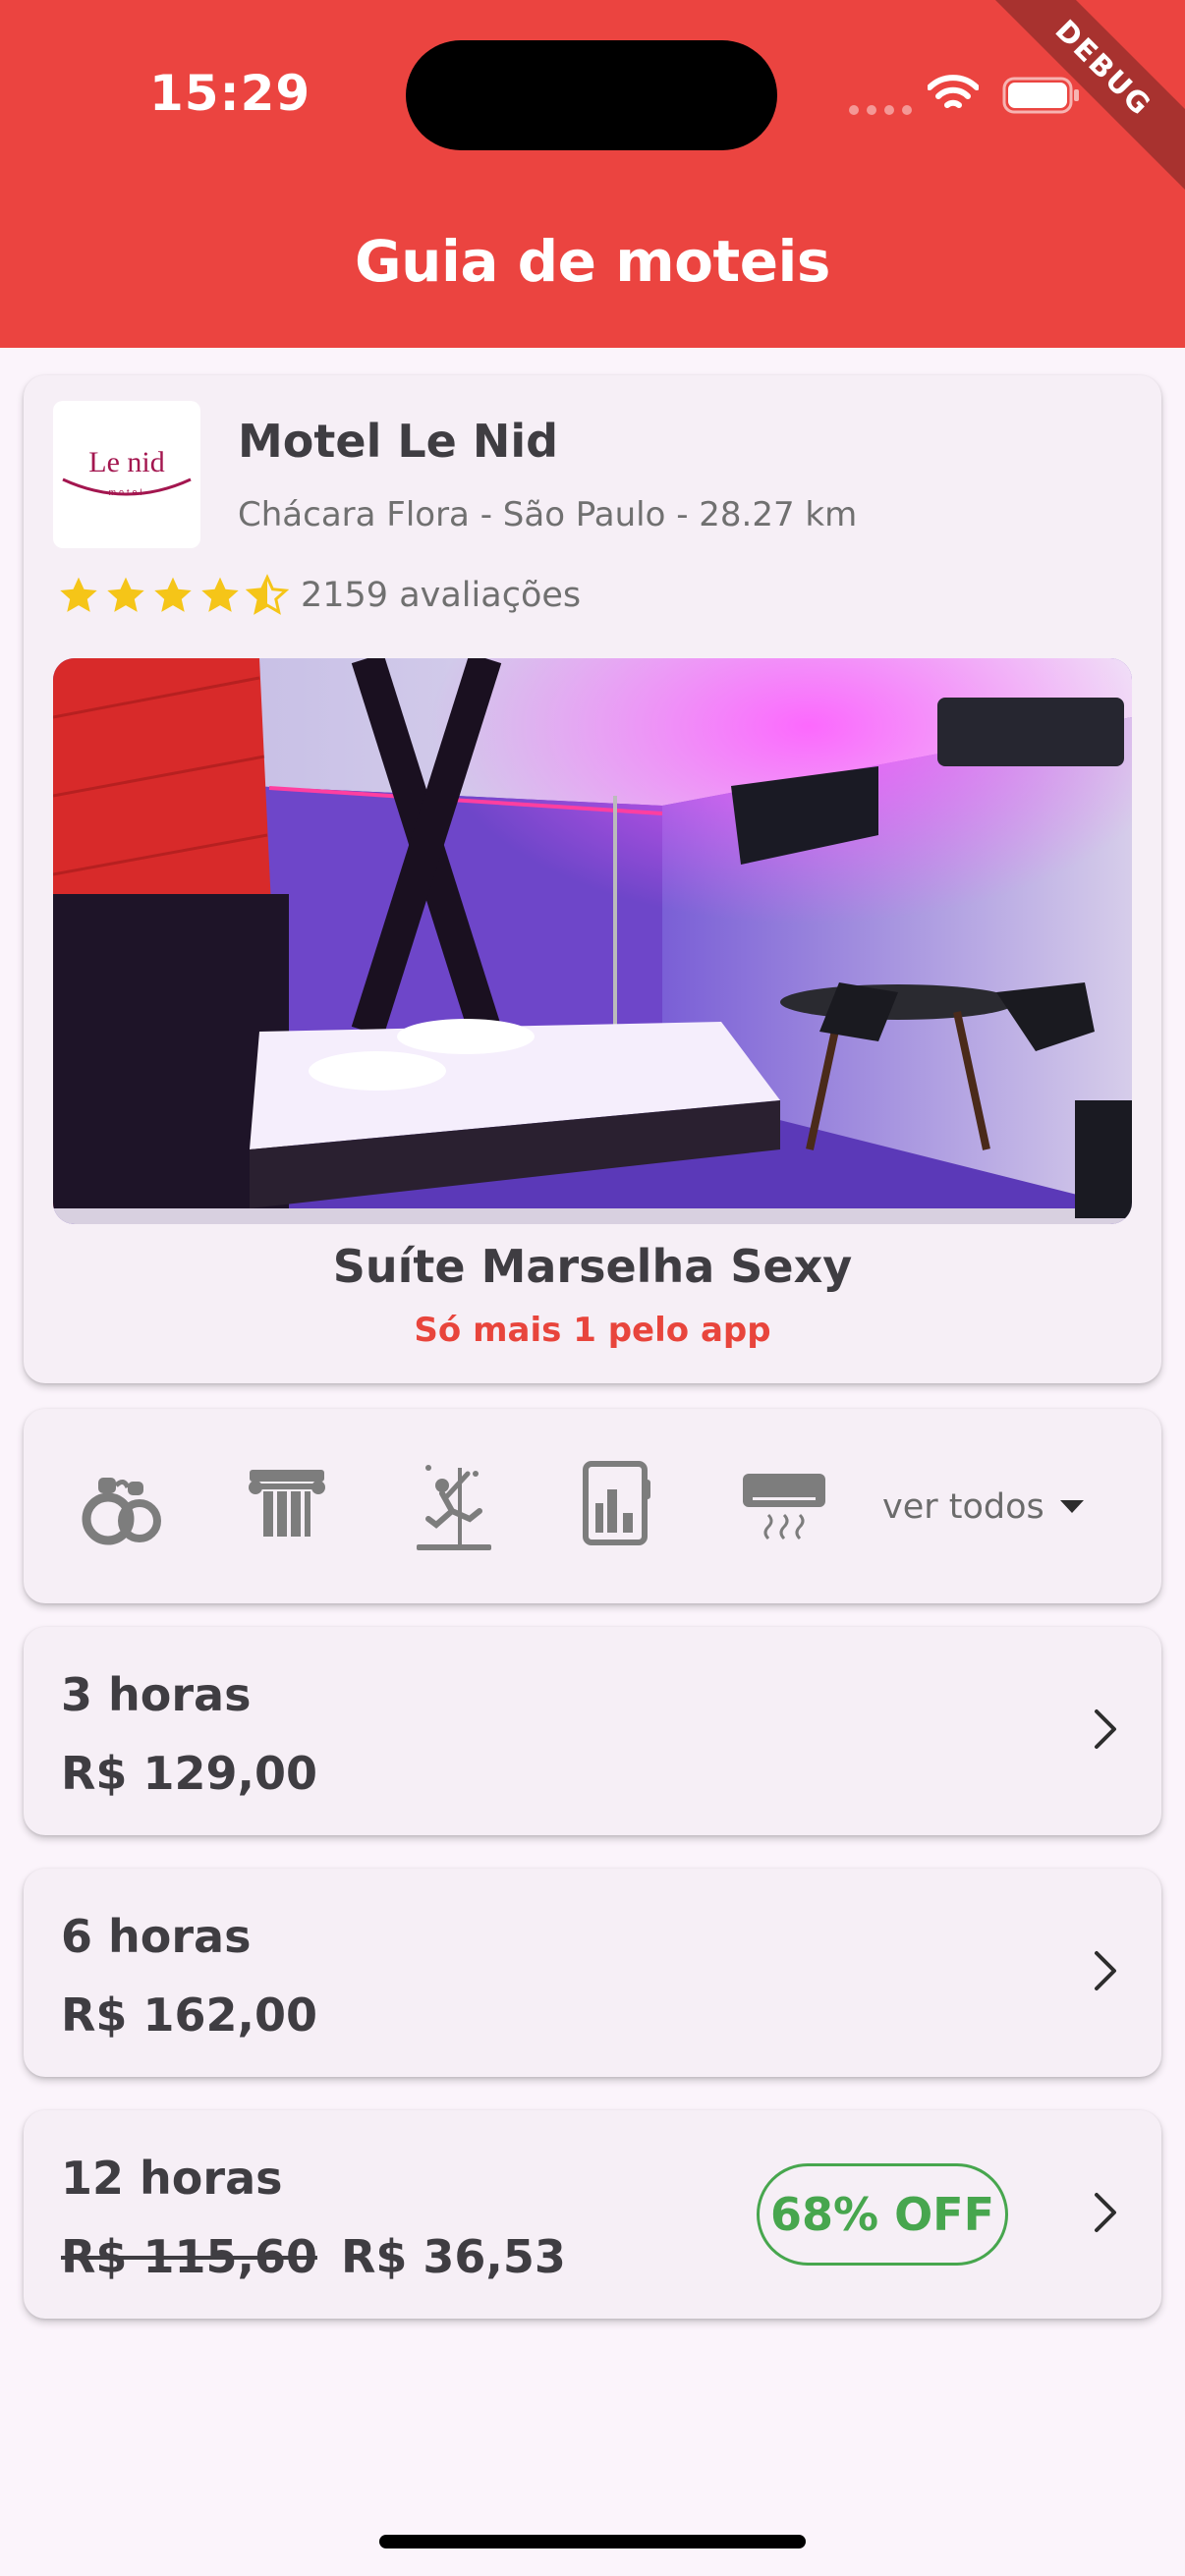 The image size is (1185, 2576). I want to click on star-half-icon, so click(267, 594).